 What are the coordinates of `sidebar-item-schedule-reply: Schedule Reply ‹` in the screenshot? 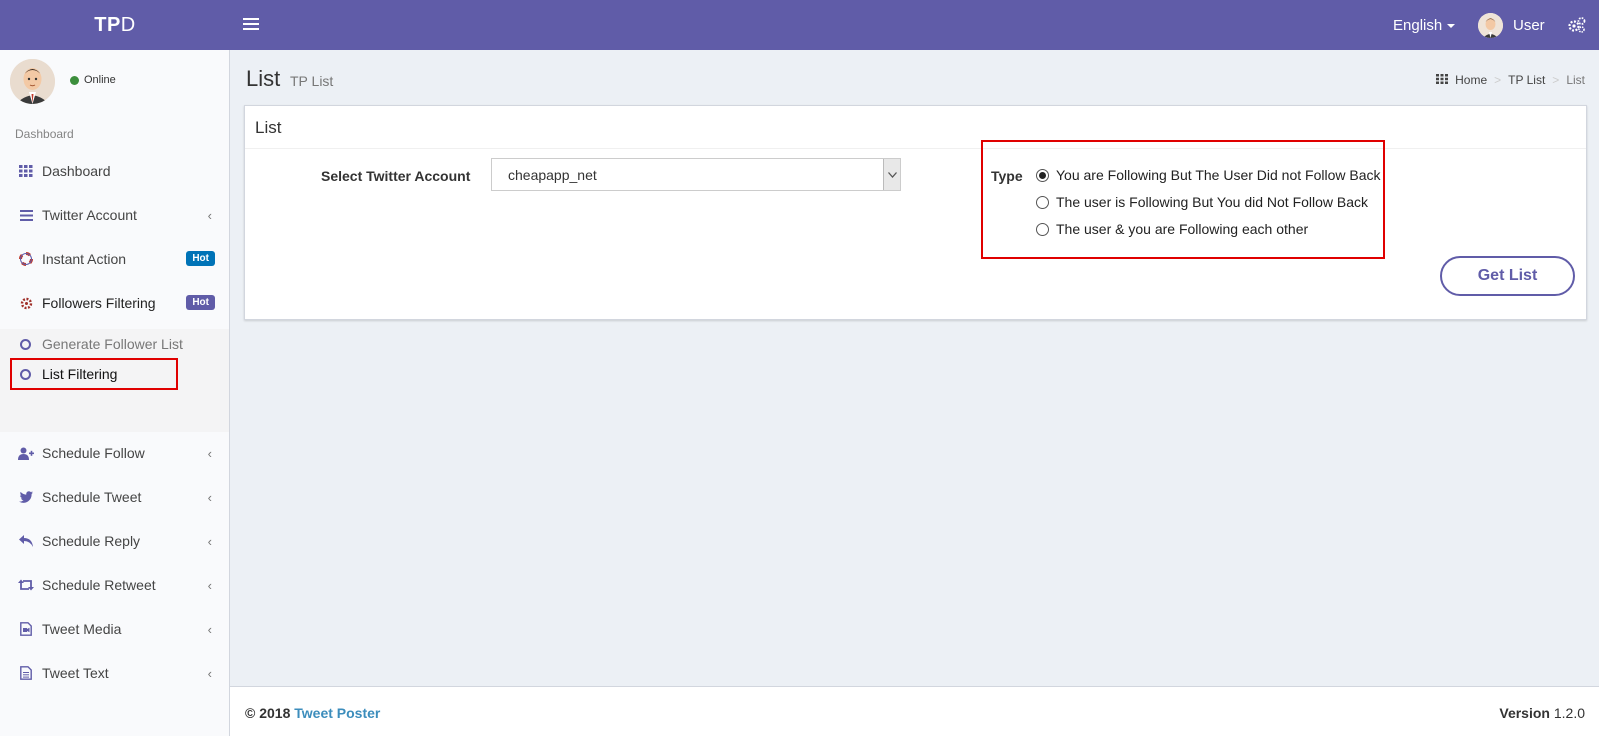 It's located at (115, 541).